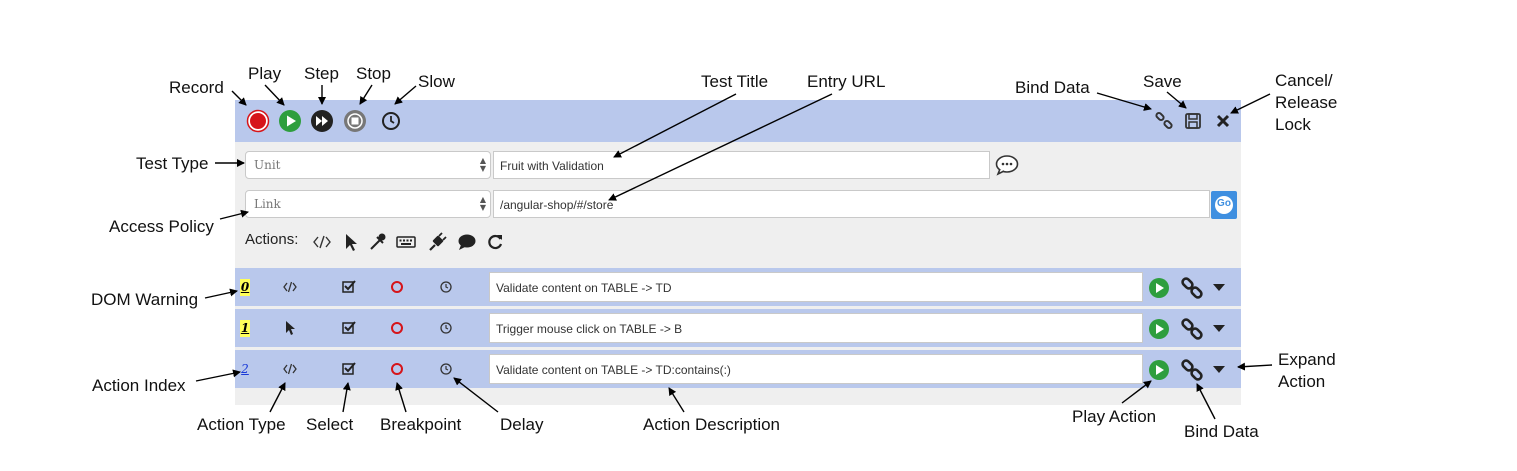 Image resolution: width=1517 pixels, height=471 pixels. What do you see at coordinates (738, 121) in the screenshot?
I see `toolbar` at bounding box center [738, 121].